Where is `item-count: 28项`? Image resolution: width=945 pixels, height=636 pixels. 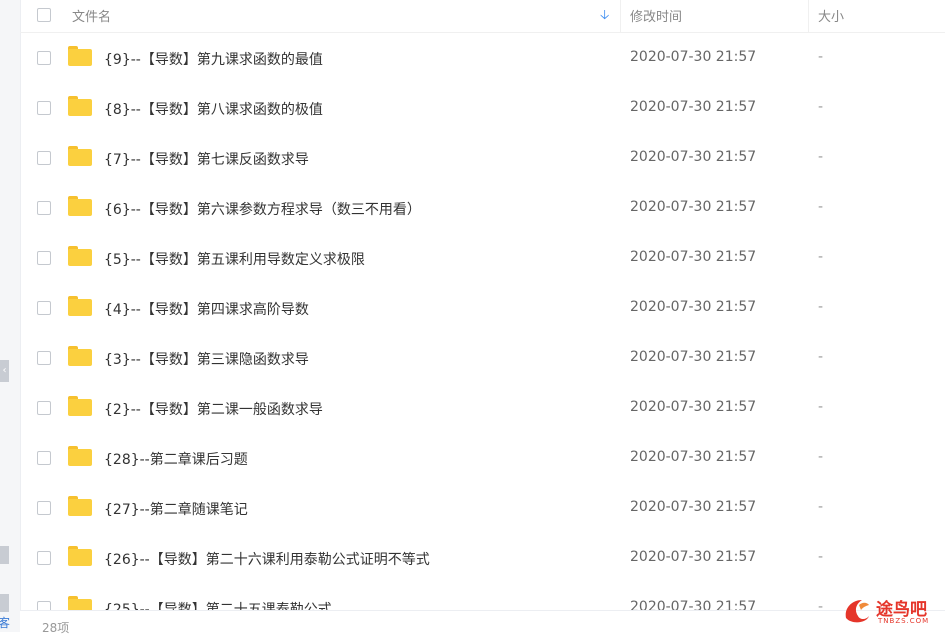
item-count: 28项 is located at coordinates (56, 628).